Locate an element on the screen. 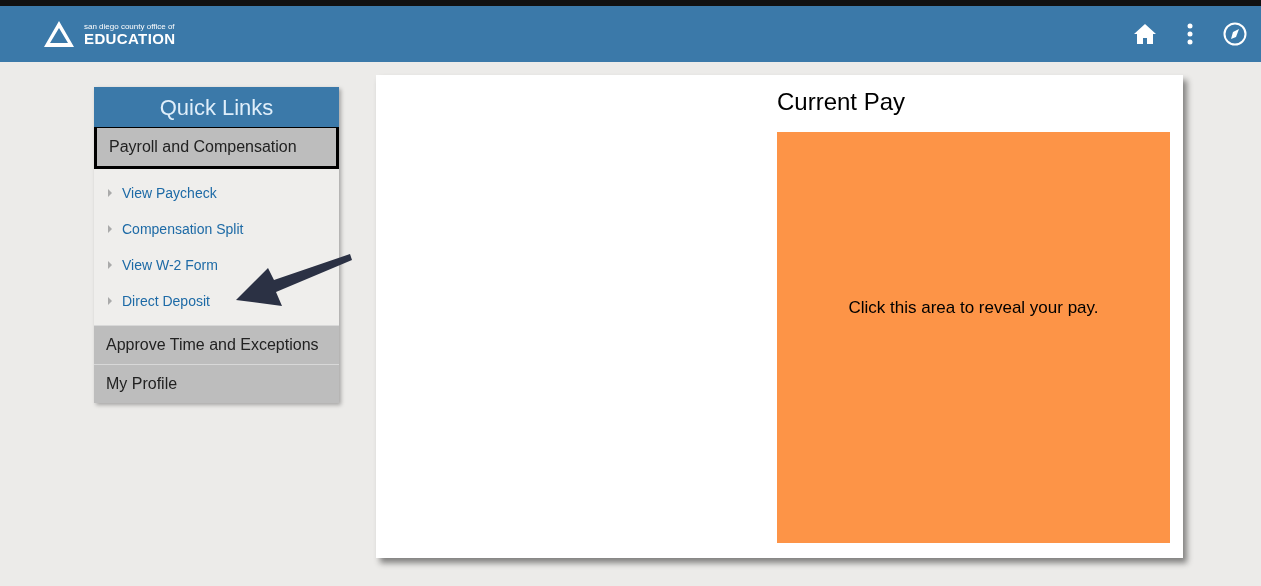  section-header: My Profile is located at coordinates (216, 383).